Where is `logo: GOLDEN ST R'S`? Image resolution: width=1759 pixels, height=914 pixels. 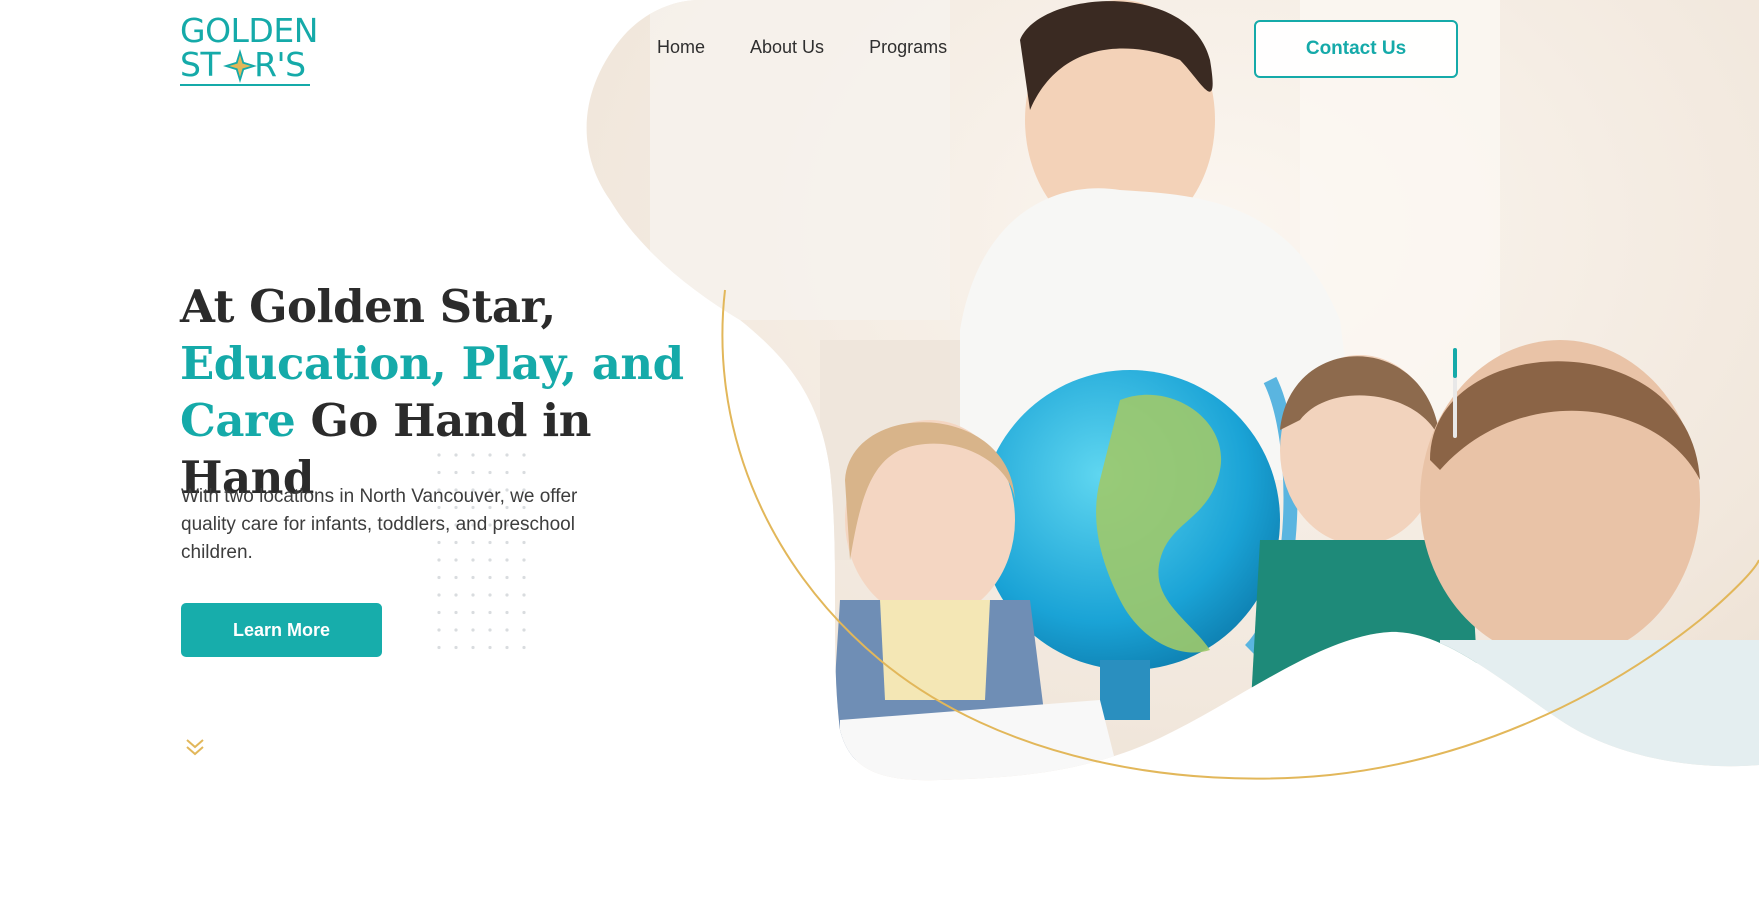
logo: GOLDEN ST R'S is located at coordinates (249, 50).